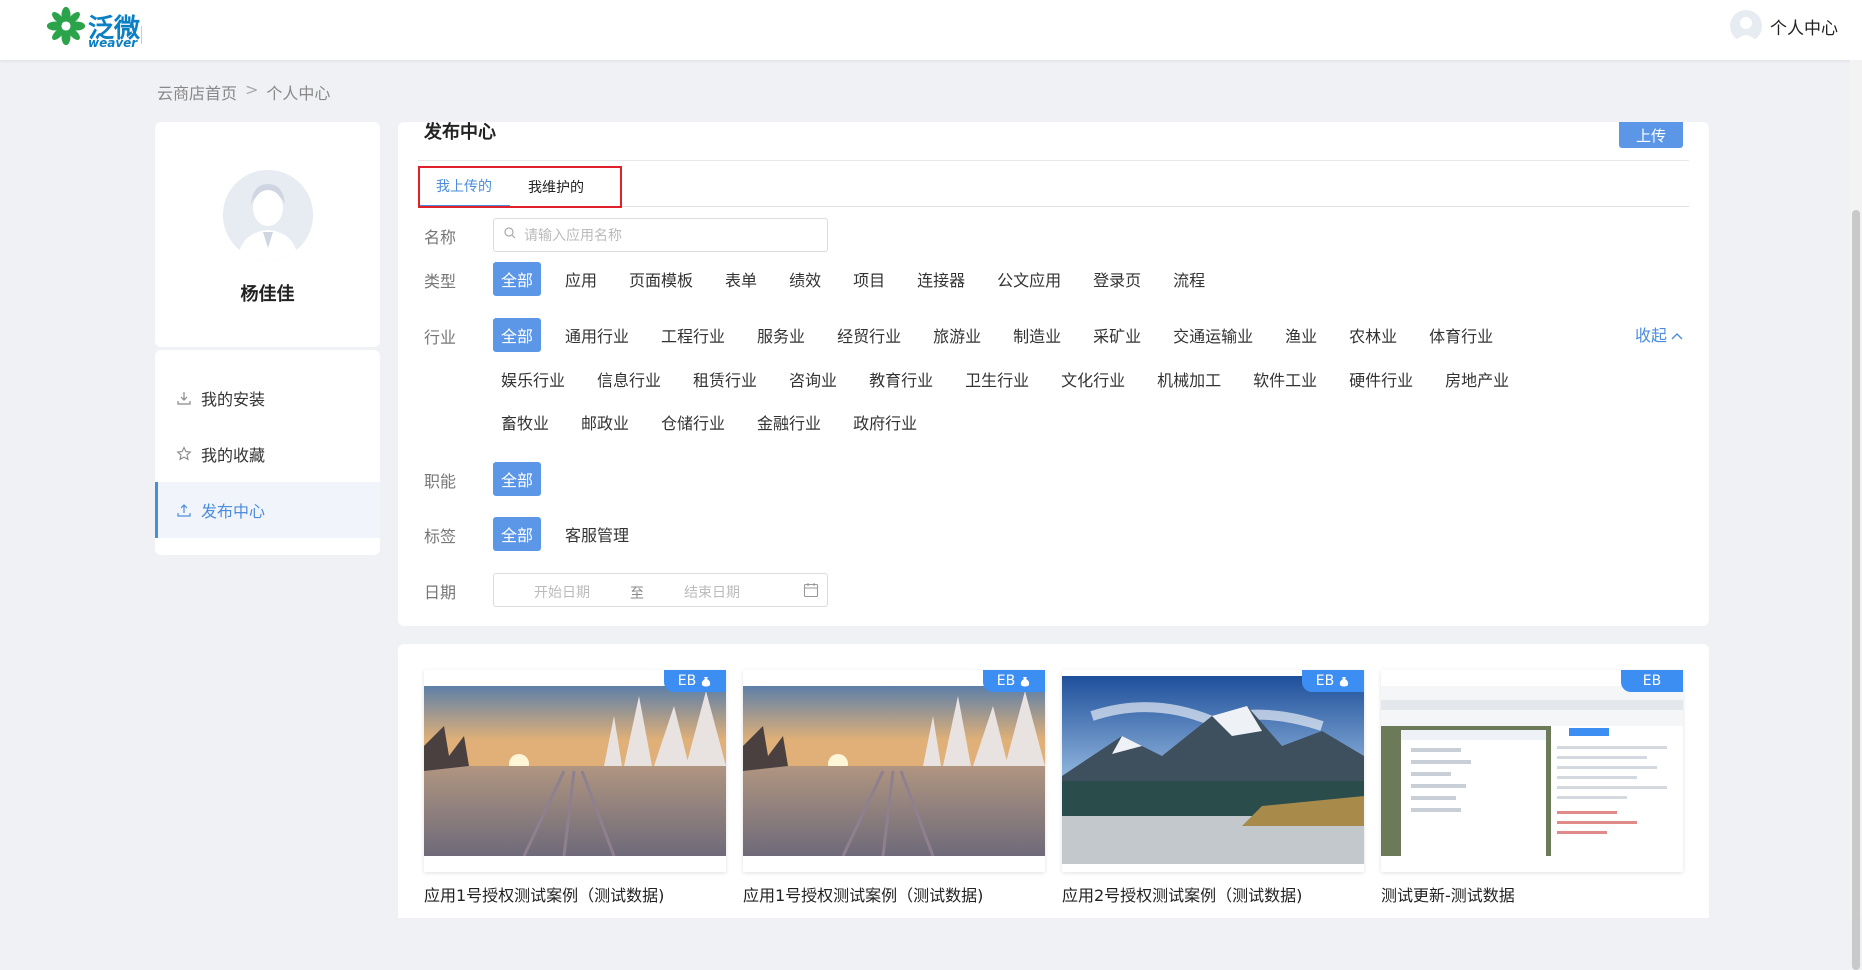 This screenshot has height=970, width=1862. Describe the element at coordinates (1189, 379) in the screenshot. I see `industry-chip: 机械加工` at that location.